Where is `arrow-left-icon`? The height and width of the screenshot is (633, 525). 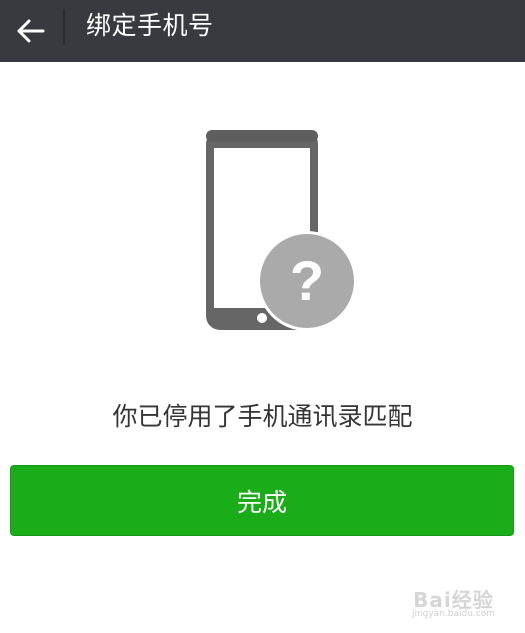
arrow-left-icon is located at coordinates (31, 31).